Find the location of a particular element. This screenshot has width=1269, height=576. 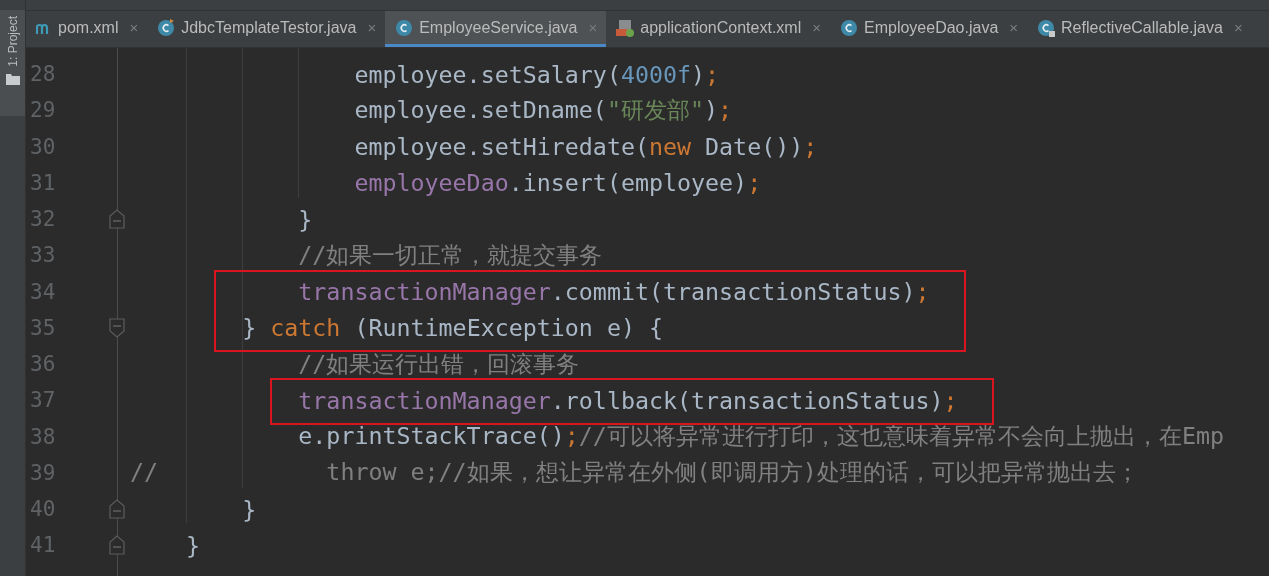

tab-label: EmployeeService.java is located at coordinates (498, 27).